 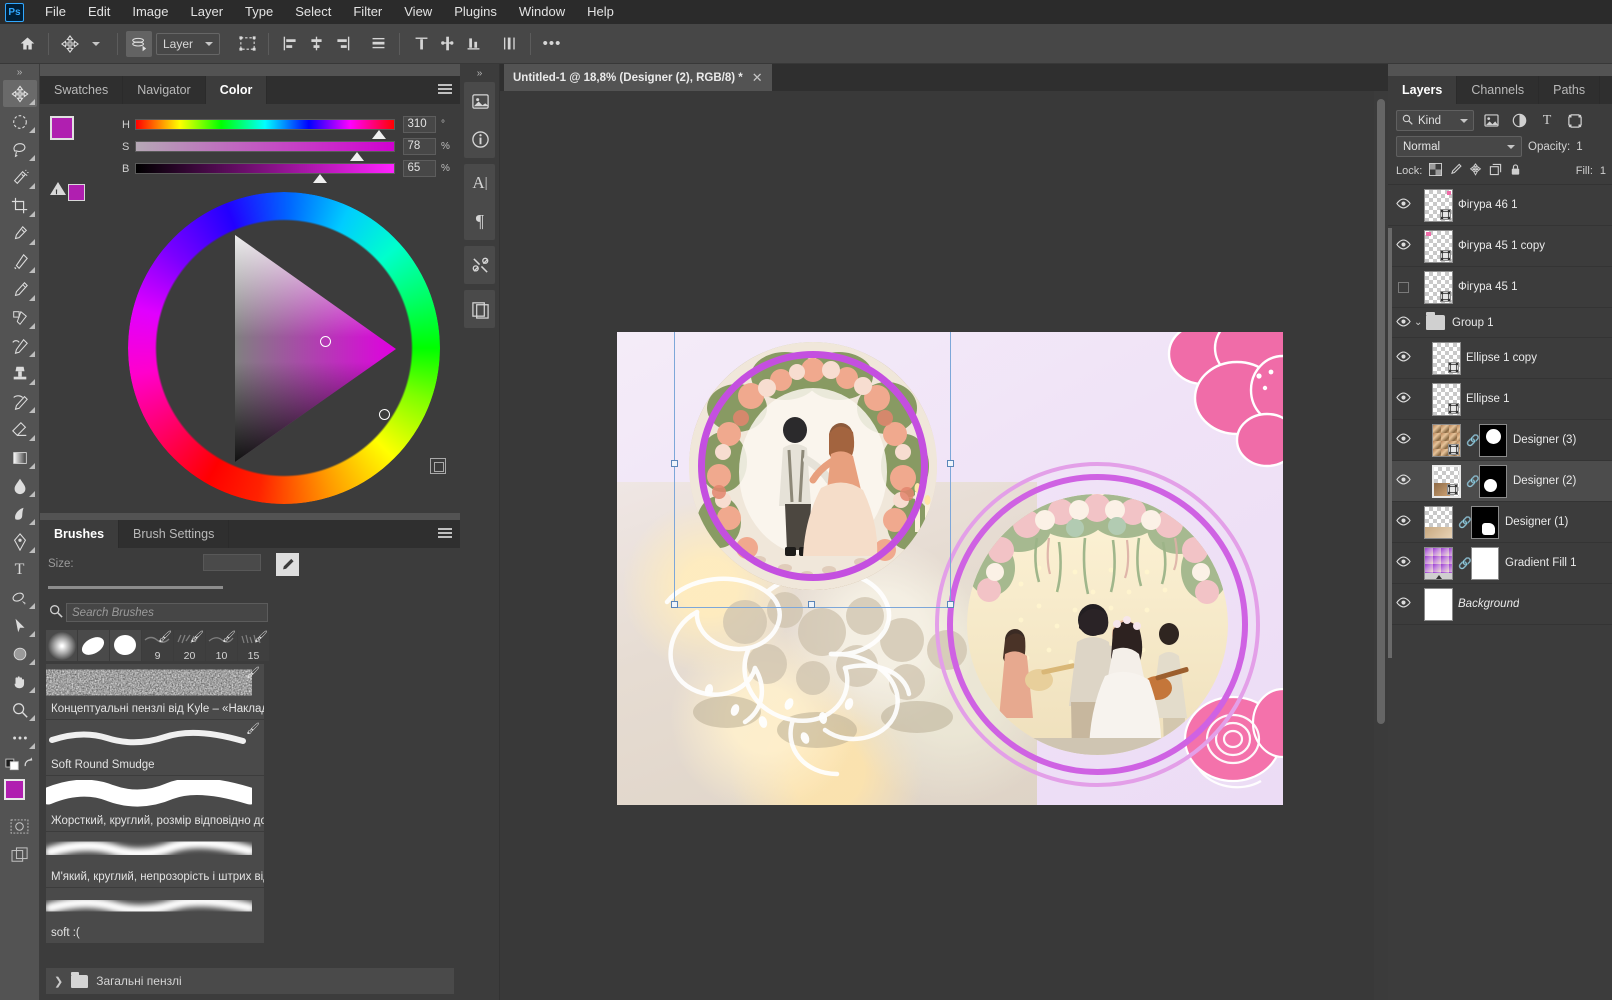 I want to click on tool-presets-icon, so click(x=480, y=265).